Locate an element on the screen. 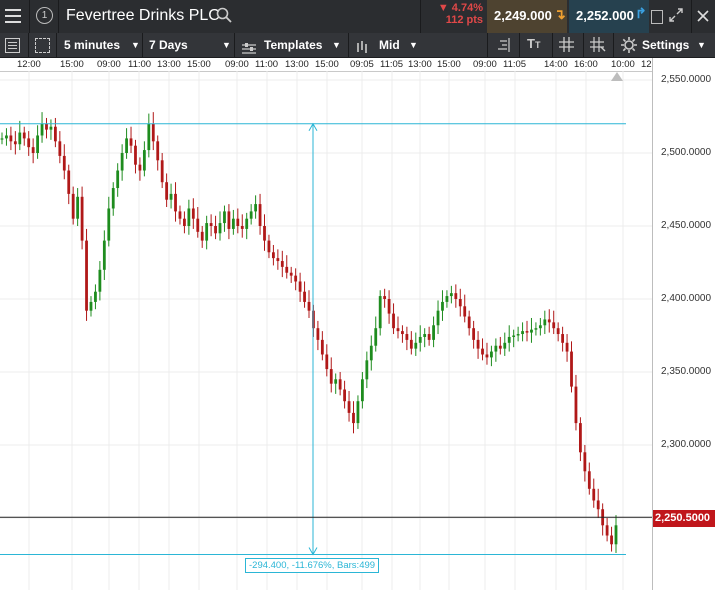  buy-button: 2,252.000 ↱ is located at coordinates (609, 16).